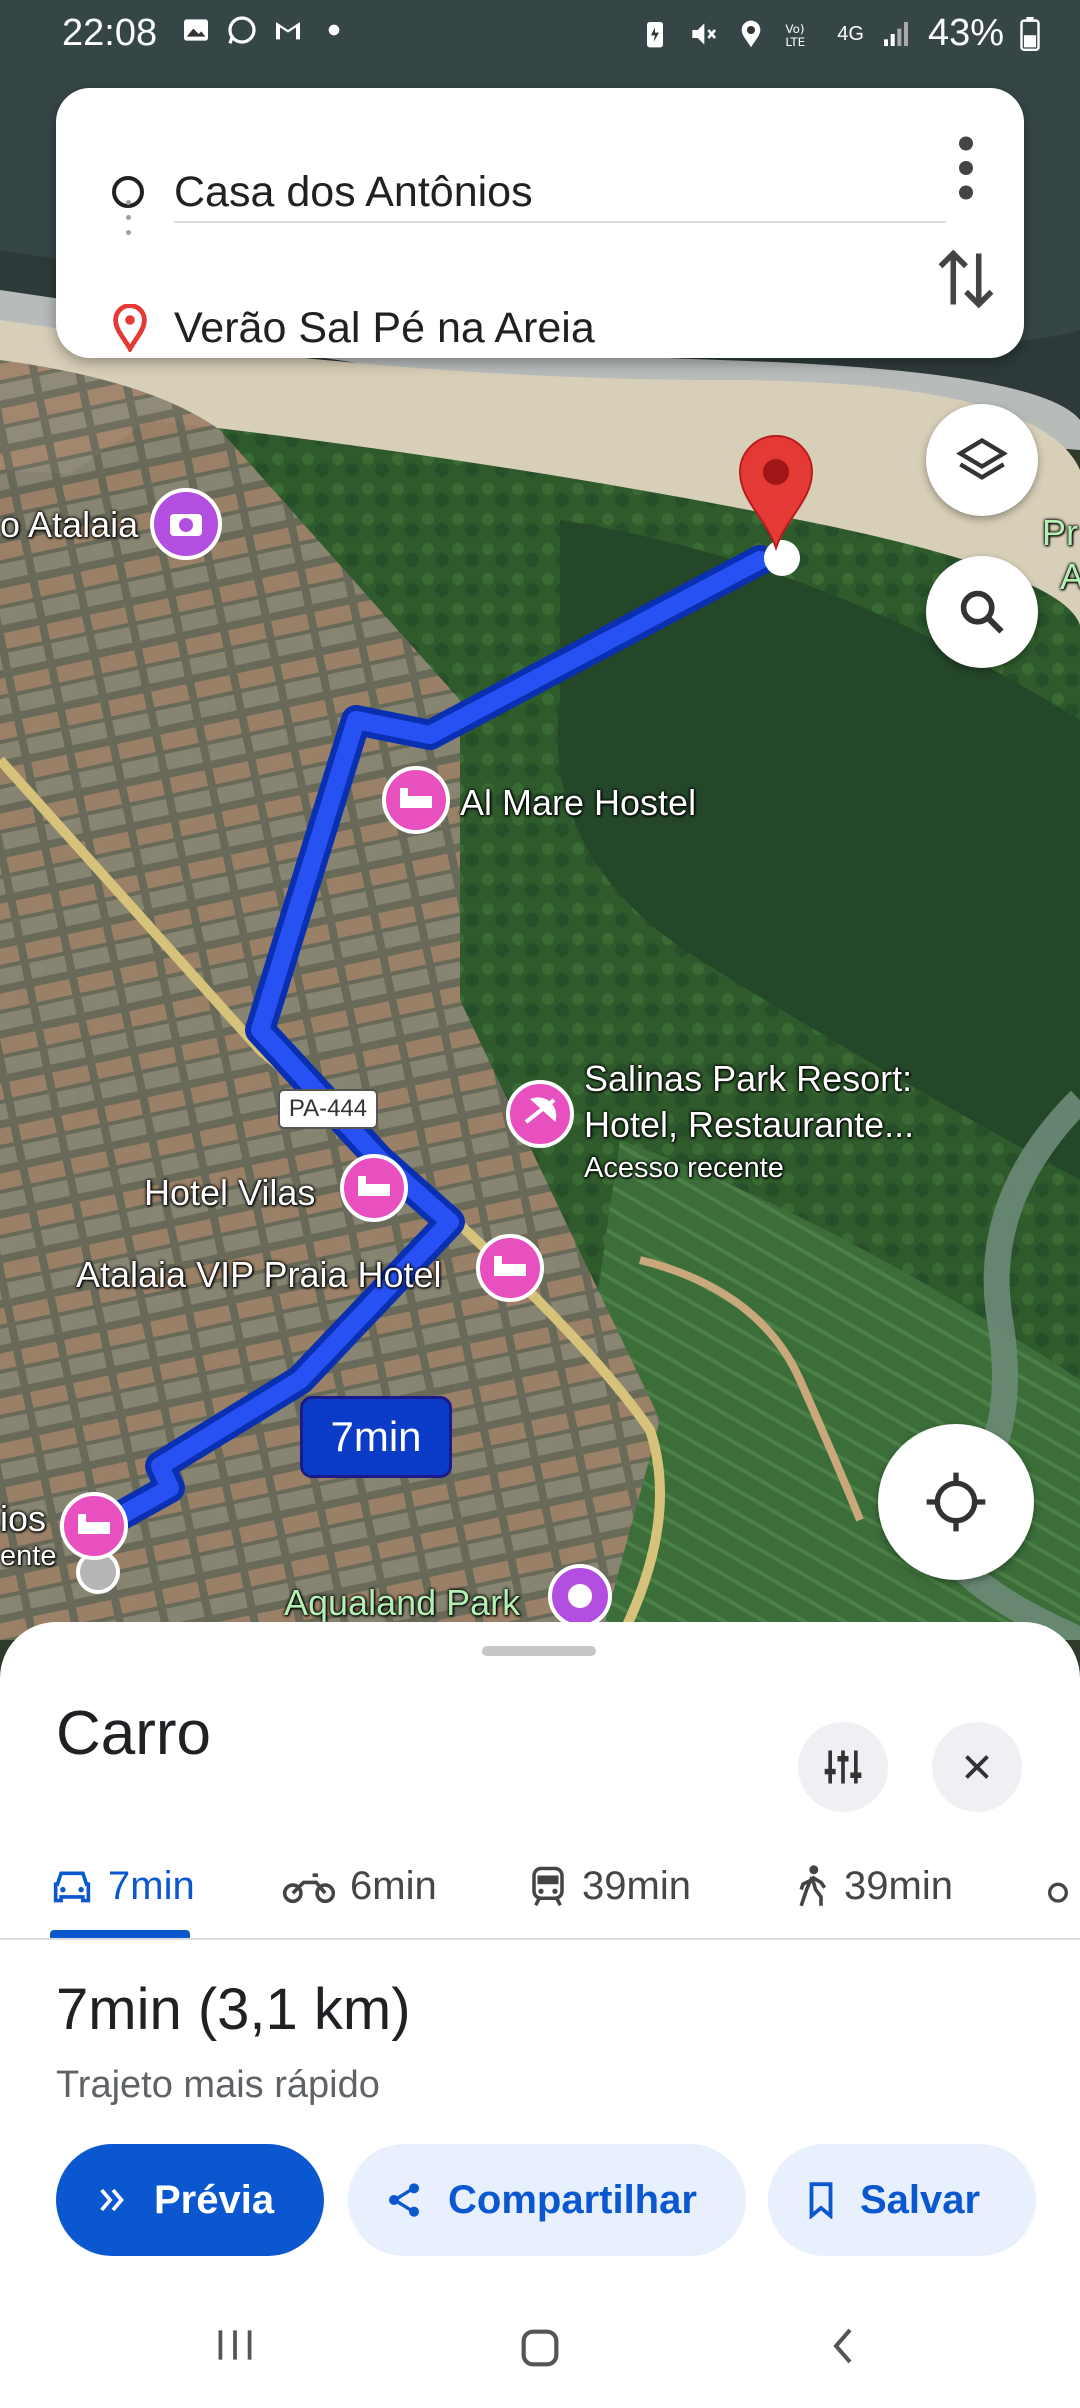 The height and width of the screenshot is (2408, 1080). What do you see at coordinates (334, 30) in the screenshot?
I see `dot-icon` at bounding box center [334, 30].